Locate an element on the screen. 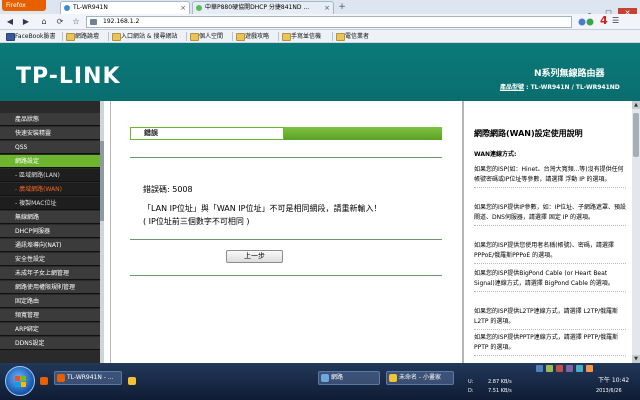 Image resolution: width=640 pixels, height=400 pixels. download-label: D: is located at coordinates (471, 391).